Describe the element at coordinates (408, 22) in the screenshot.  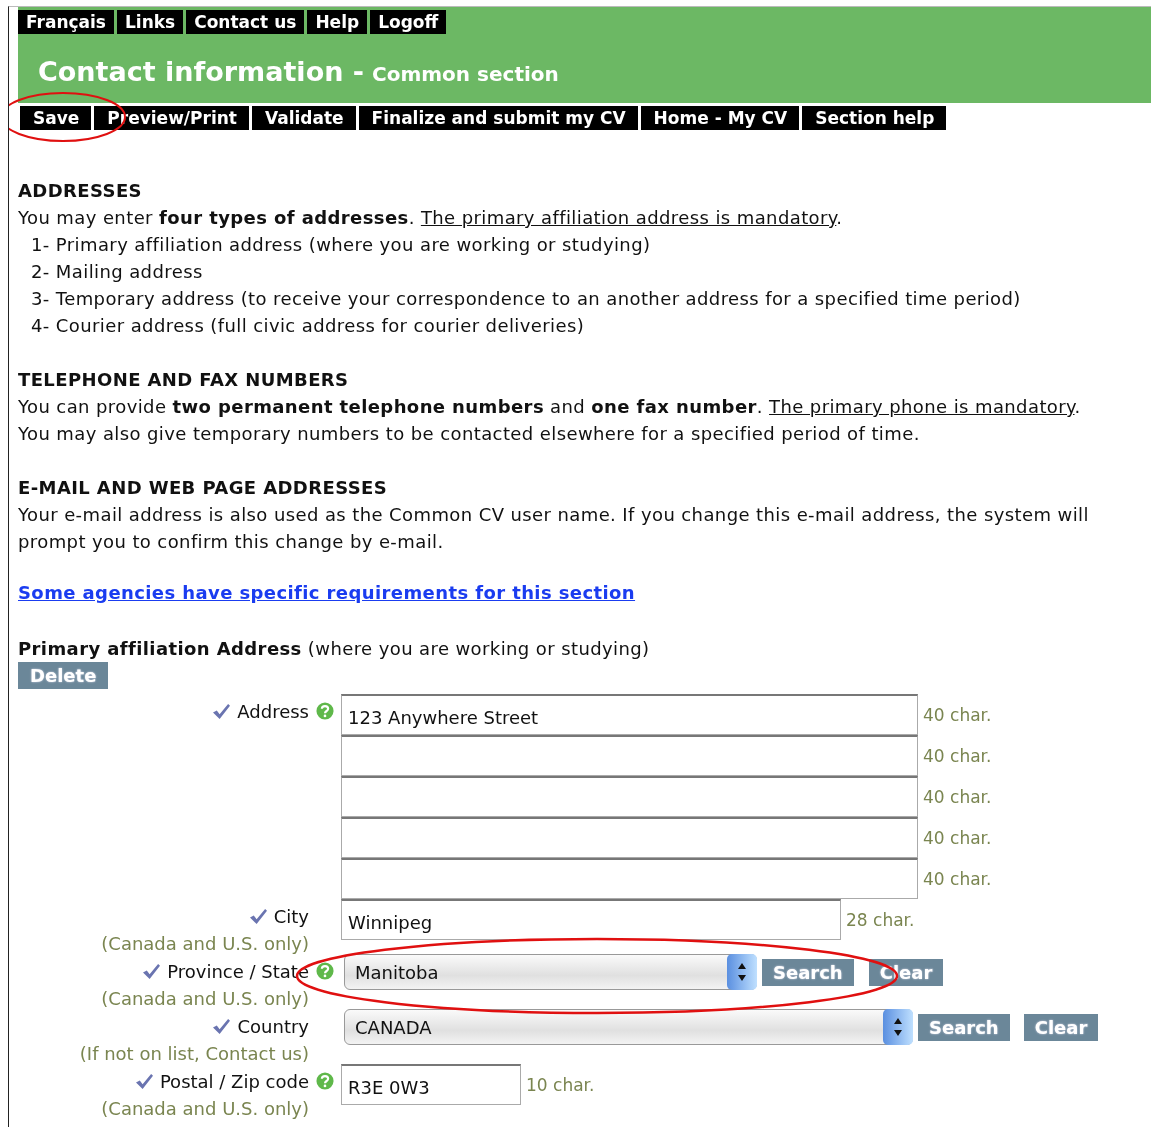
I see `nav-link: Logoff` at that location.